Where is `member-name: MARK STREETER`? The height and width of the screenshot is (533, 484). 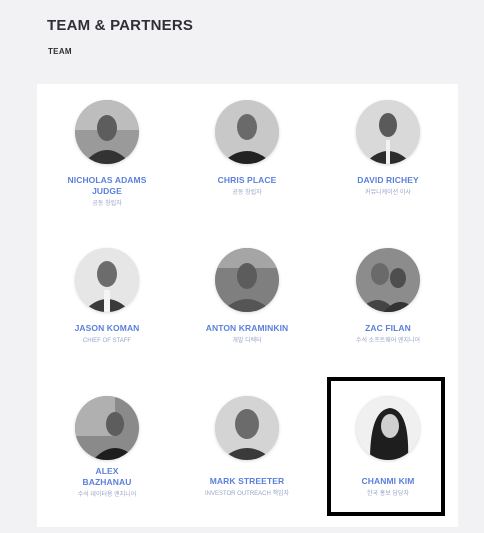
member-name: MARK STREETER is located at coordinates (247, 481).